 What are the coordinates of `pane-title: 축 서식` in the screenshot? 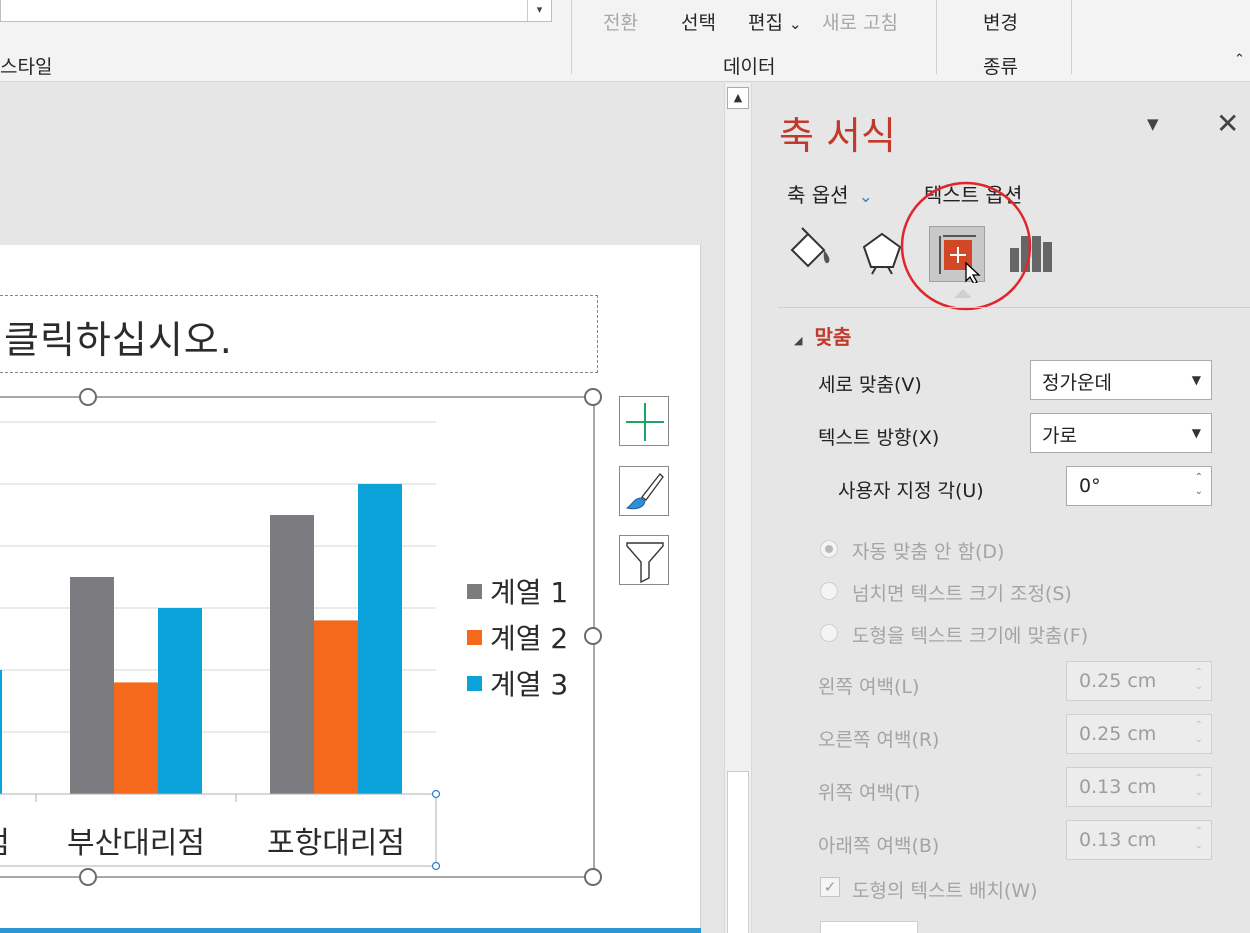 It's located at (837, 136).